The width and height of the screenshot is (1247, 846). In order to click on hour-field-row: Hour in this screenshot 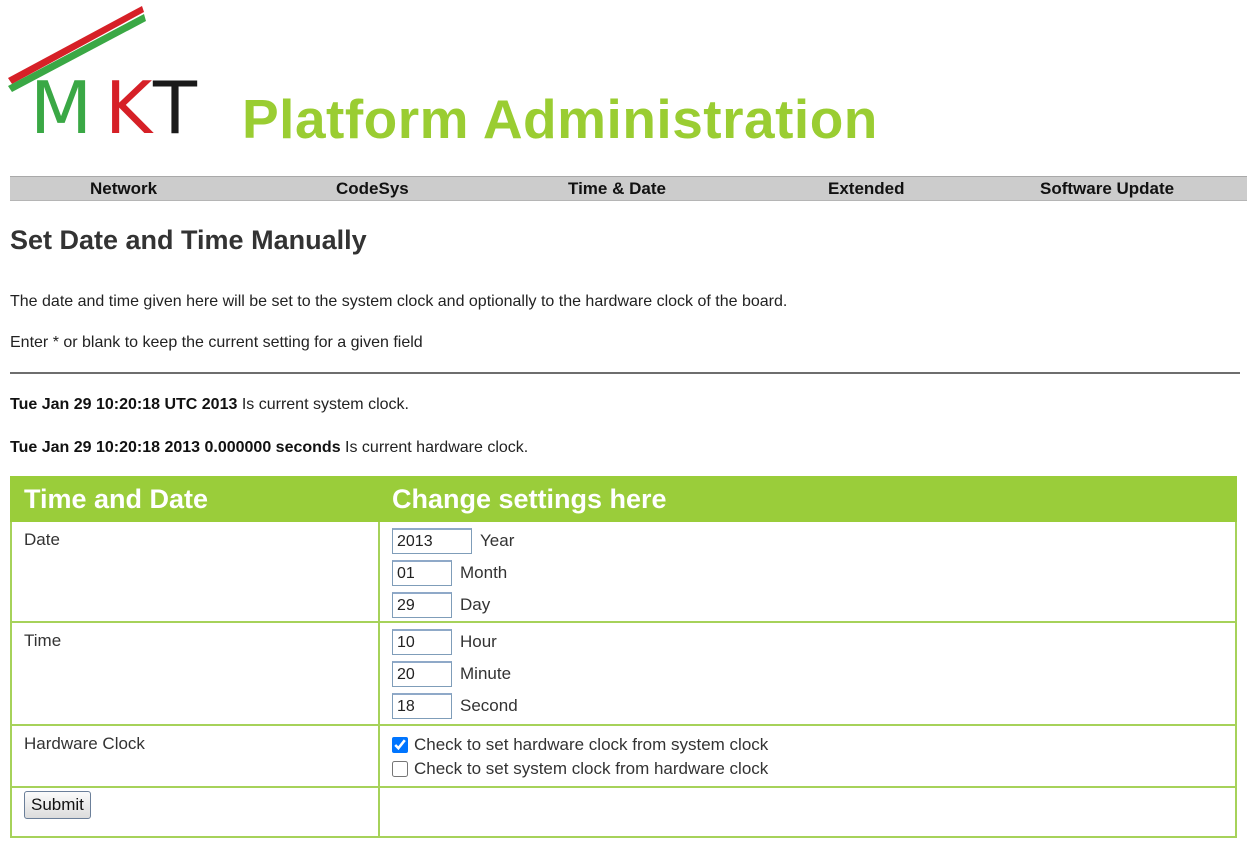, I will do `click(813, 642)`.